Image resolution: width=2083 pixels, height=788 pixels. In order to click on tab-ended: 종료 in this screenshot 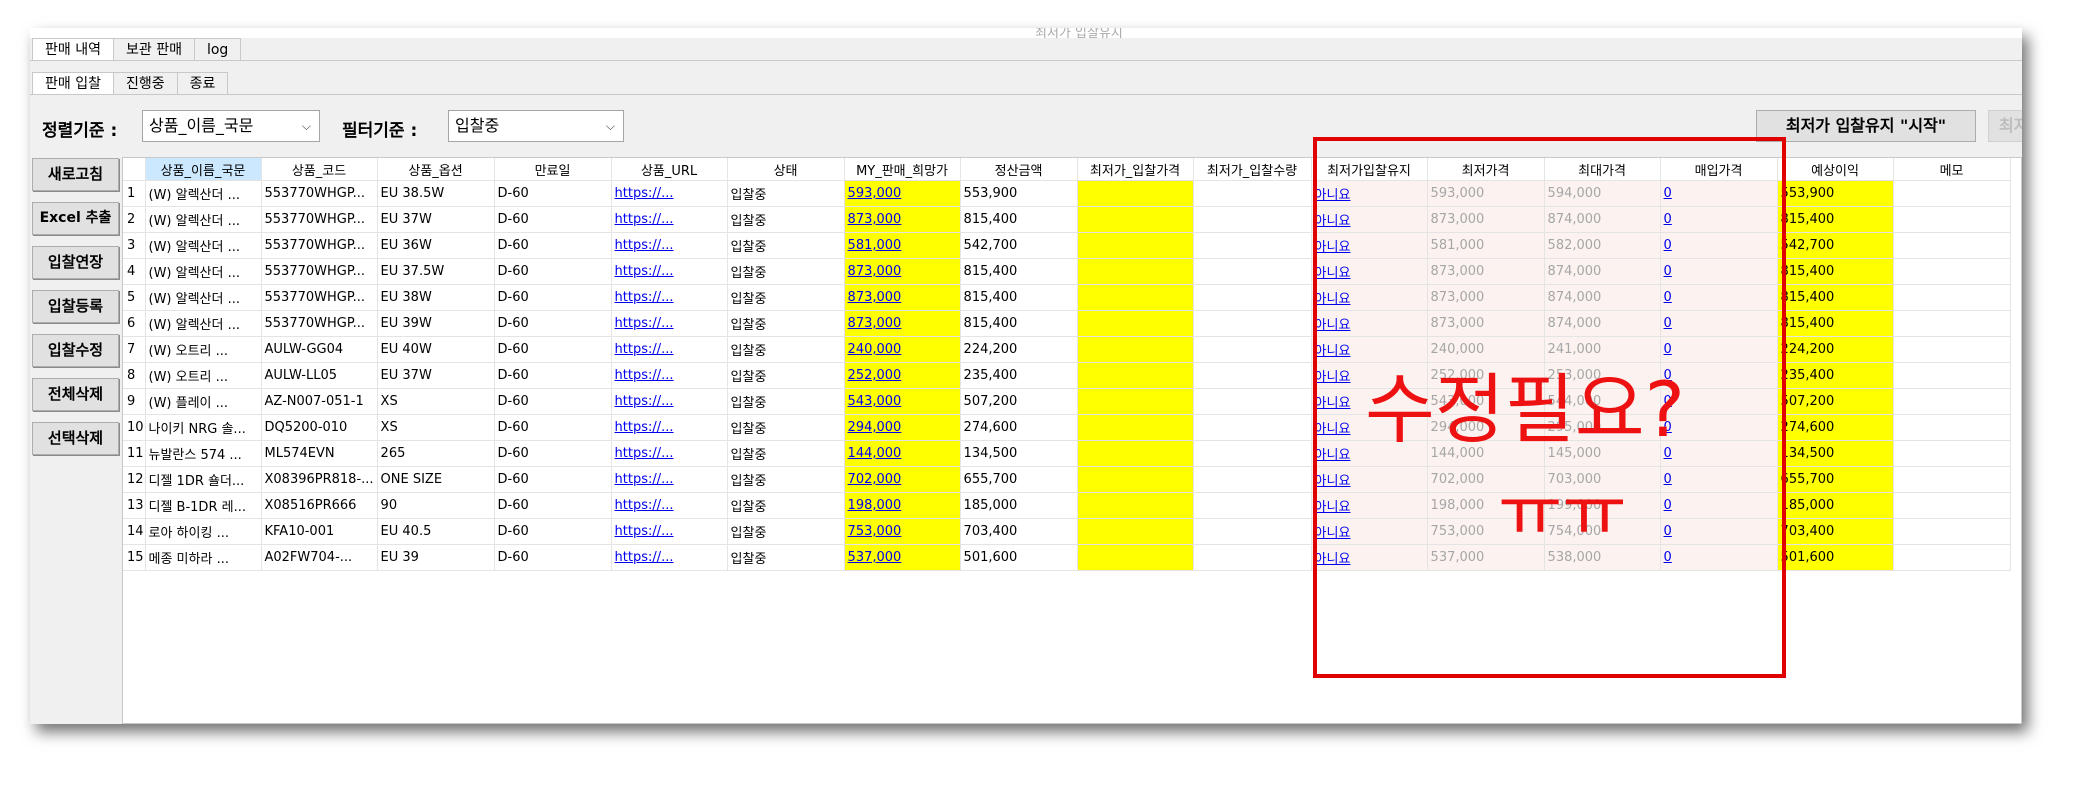, I will do `click(202, 83)`.